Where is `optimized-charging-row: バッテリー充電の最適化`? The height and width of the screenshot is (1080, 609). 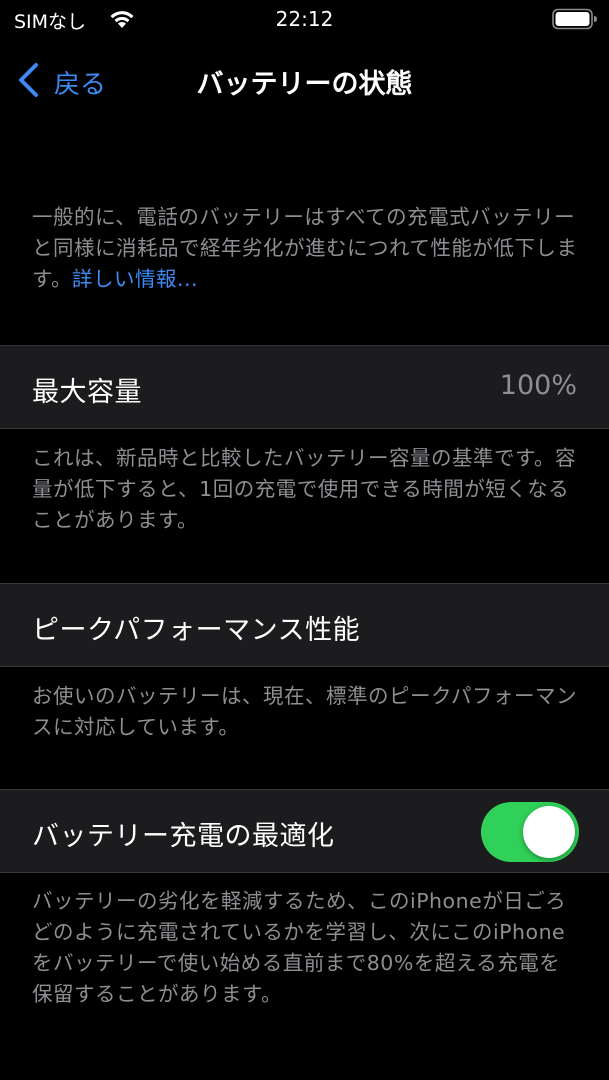
optimized-charging-row: バッテリー充電の最適化 is located at coordinates (304, 831).